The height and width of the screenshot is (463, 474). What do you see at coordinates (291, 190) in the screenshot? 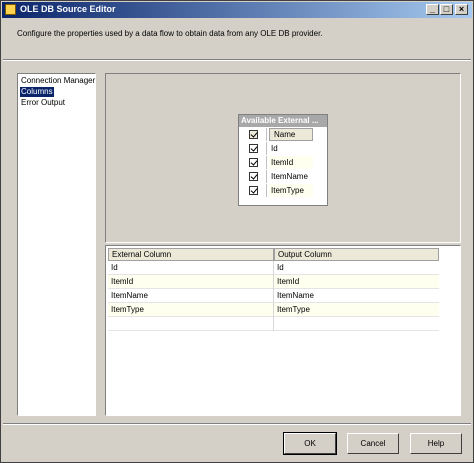
I see `column-name: ItemType` at bounding box center [291, 190].